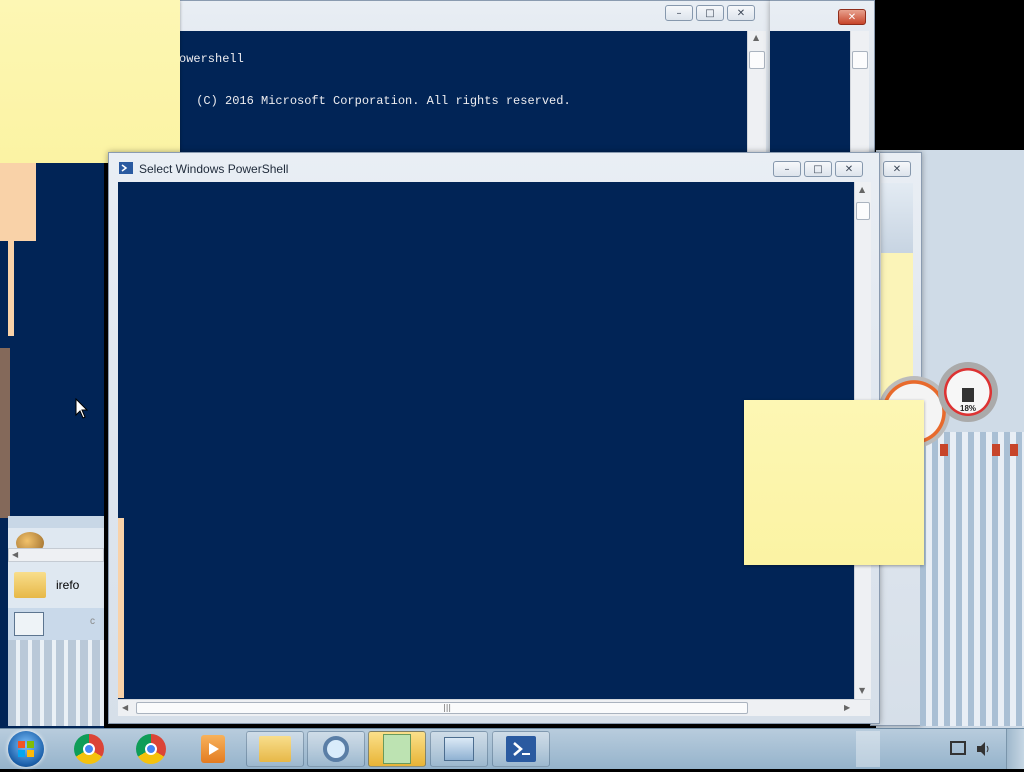 This screenshot has height=772, width=1024. Describe the element at coordinates (92, 621) in the screenshot. I see `partial-label: c` at that location.